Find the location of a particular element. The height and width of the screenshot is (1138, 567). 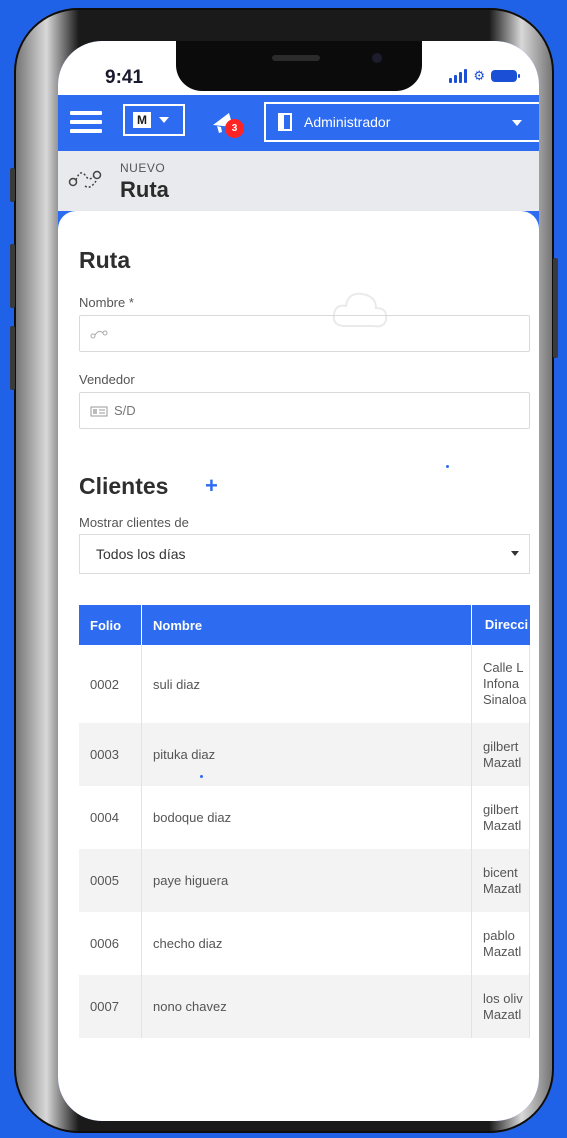

ruta-section-title: Ruta is located at coordinates (105, 260).